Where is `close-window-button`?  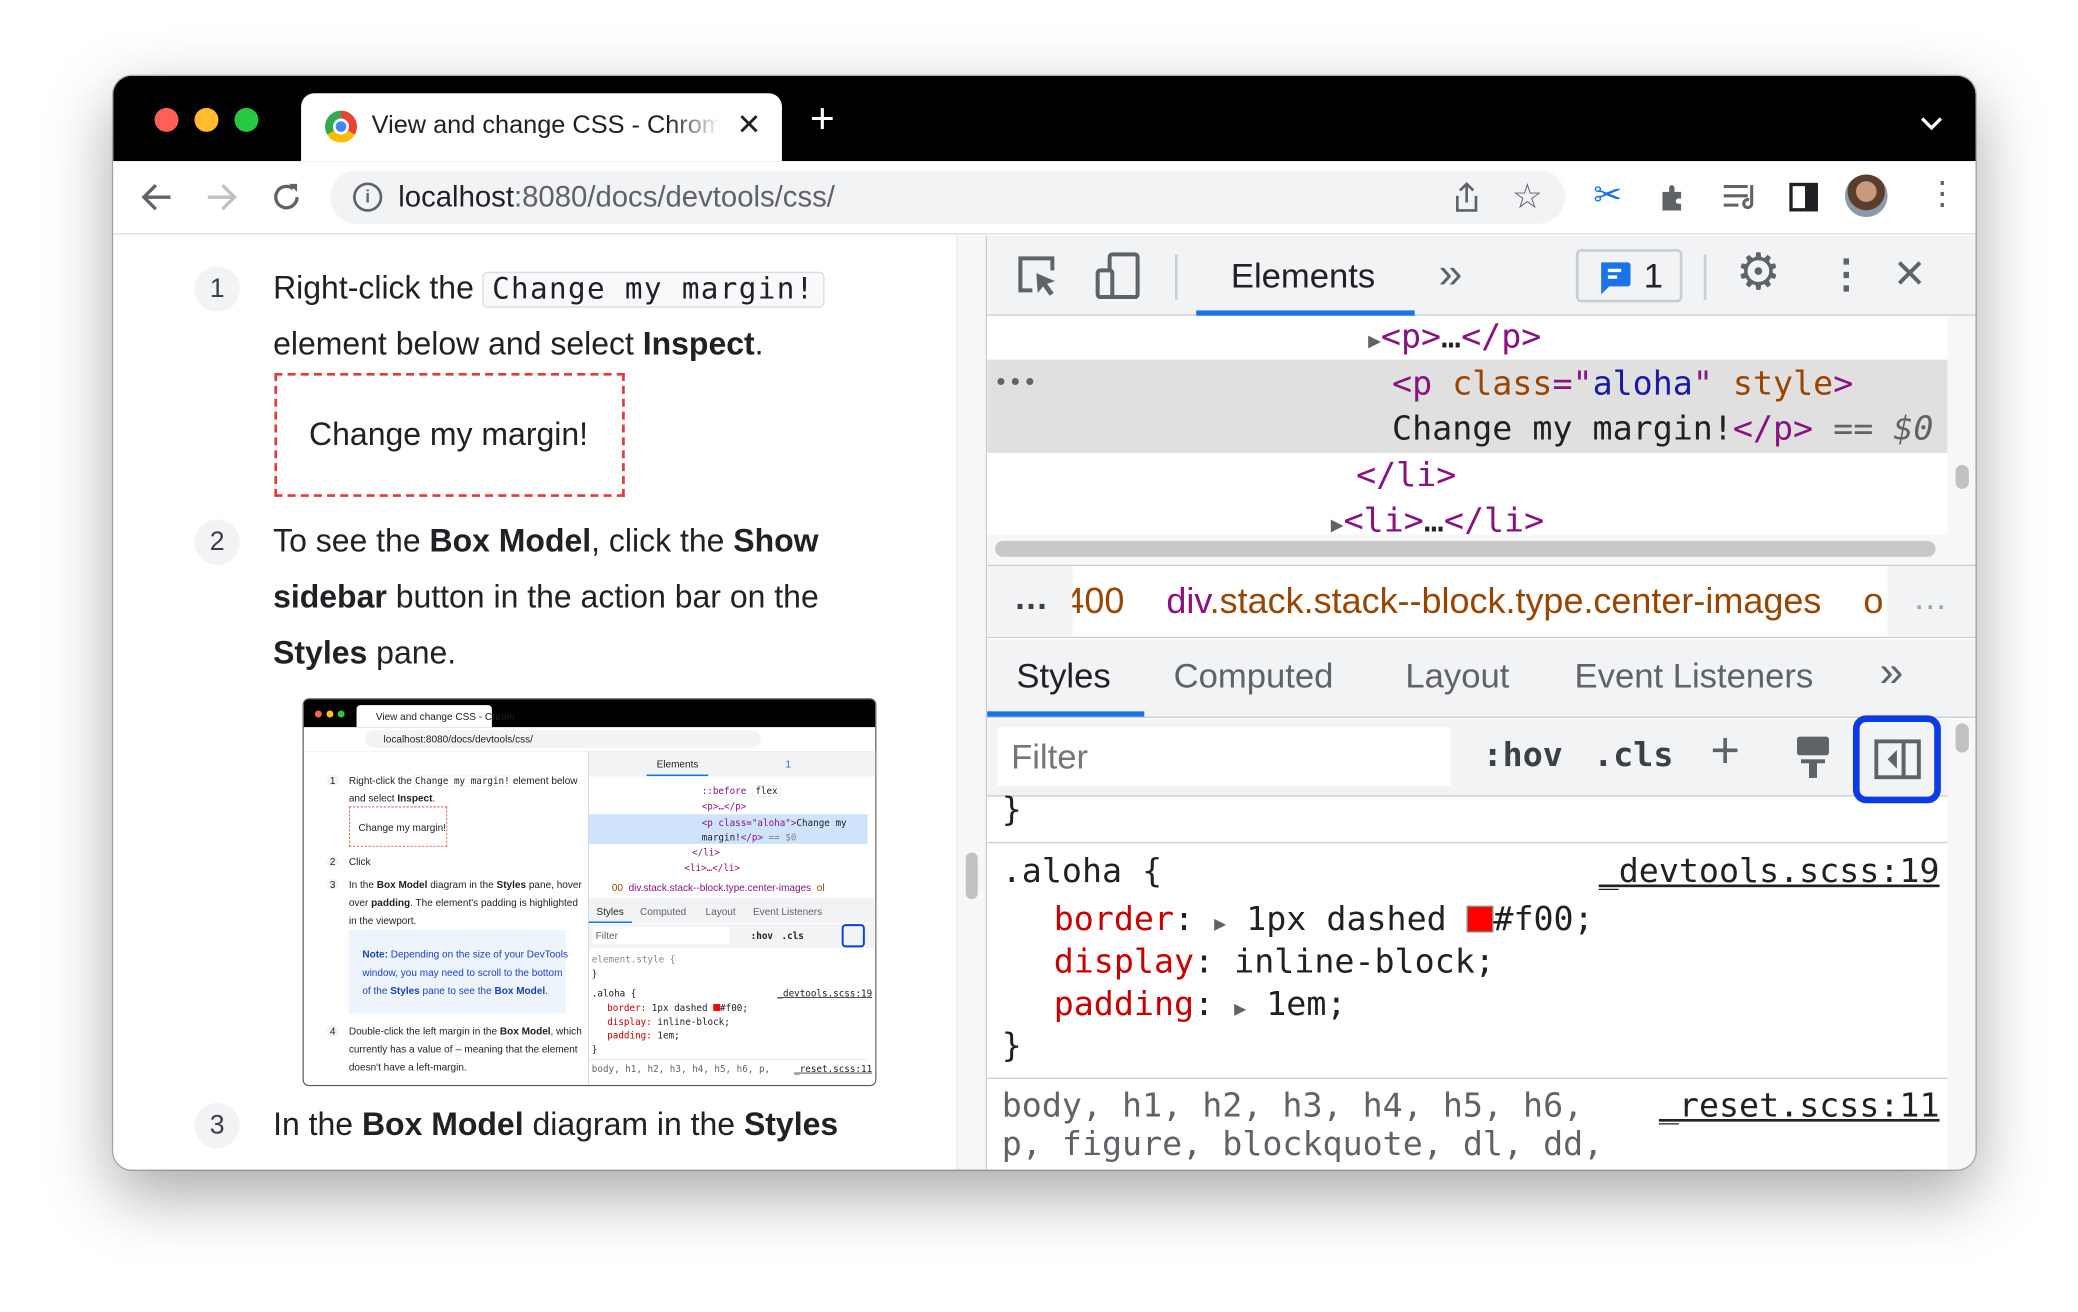 close-window-button is located at coordinates (166, 119).